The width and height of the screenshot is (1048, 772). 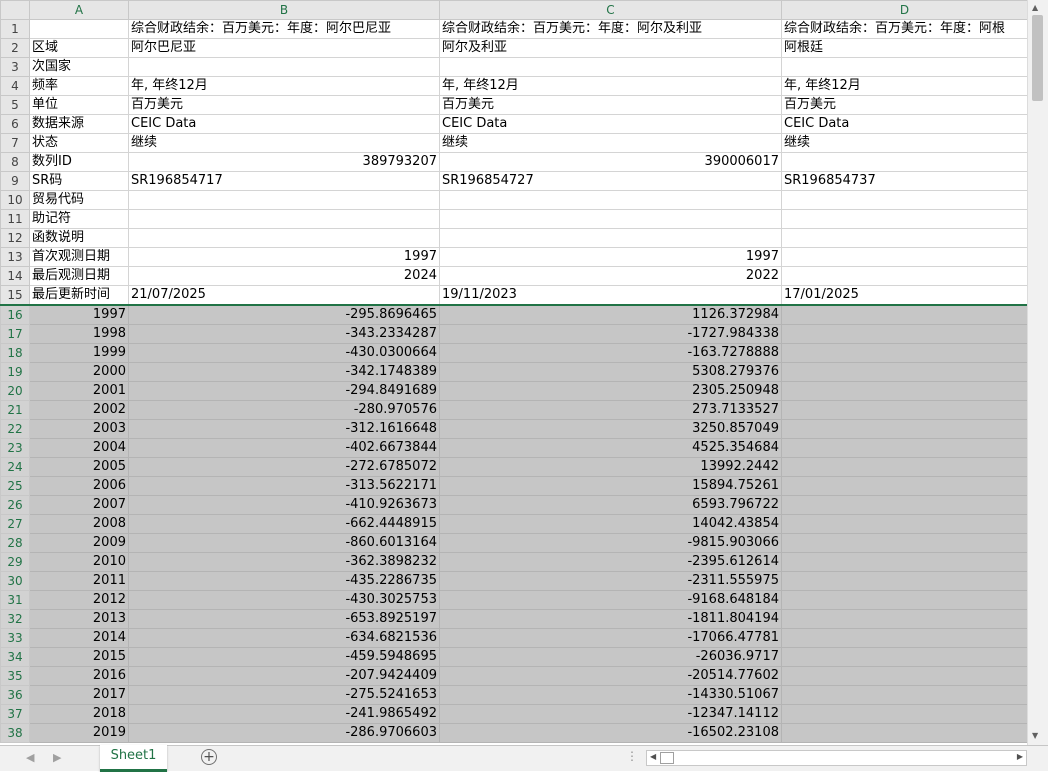 What do you see at coordinates (15, 314) in the screenshot?
I see `row-header: 16` at bounding box center [15, 314].